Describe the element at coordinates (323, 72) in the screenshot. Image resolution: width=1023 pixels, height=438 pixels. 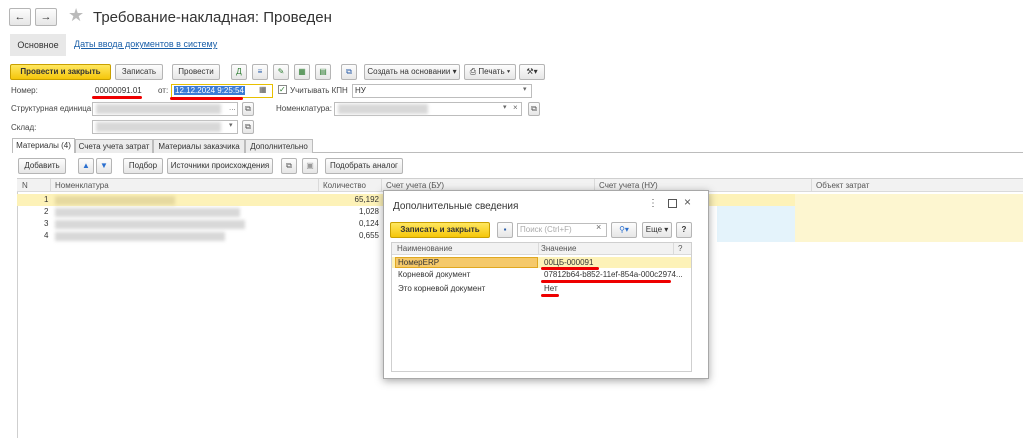
I see `structure-icon: ▤` at that location.